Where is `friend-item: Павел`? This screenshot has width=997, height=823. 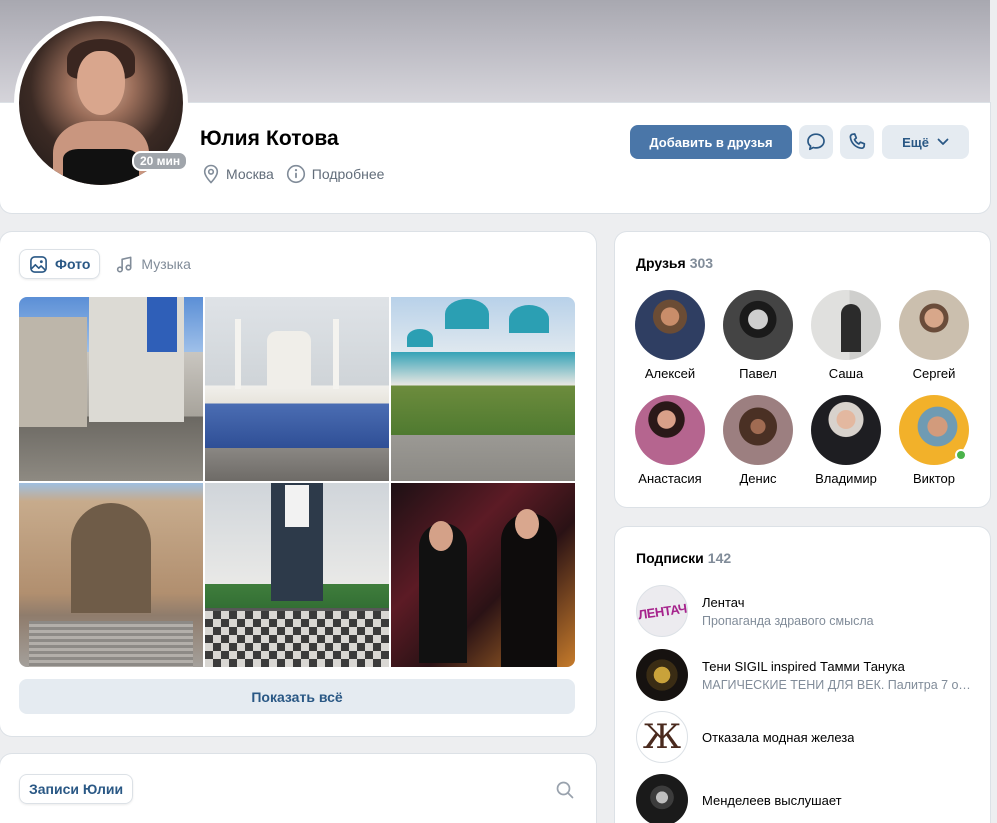 friend-item: Павел is located at coordinates (758, 335).